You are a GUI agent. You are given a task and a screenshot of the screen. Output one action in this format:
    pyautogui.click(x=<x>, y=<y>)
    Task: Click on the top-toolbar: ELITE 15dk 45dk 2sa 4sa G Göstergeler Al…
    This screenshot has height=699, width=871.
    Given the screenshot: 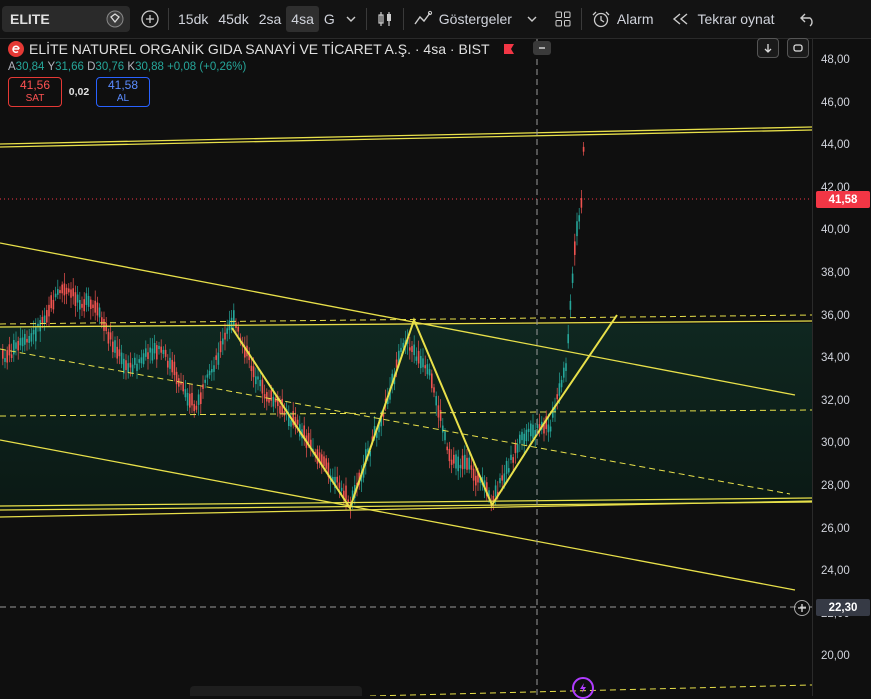 What is the action you would take?
    pyautogui.click(x=435, y=19)
    